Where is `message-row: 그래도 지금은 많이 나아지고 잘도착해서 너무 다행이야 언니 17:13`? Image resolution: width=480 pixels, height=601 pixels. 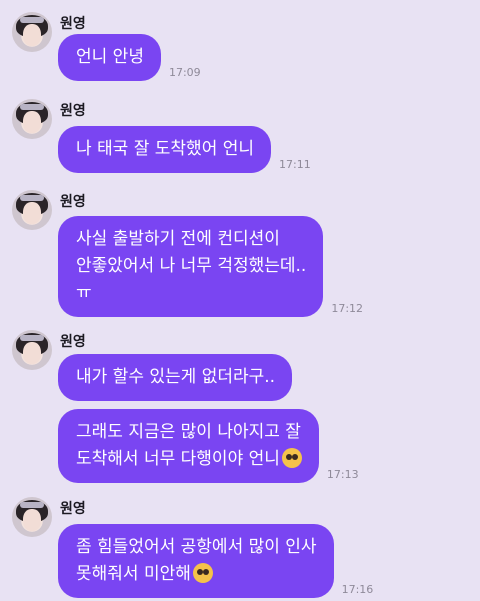 message-row: 그래도 지금은 많이 나아지고 잘도착해서 너무 다행이야 언니 17:13 is located at coordinates (208, 446).